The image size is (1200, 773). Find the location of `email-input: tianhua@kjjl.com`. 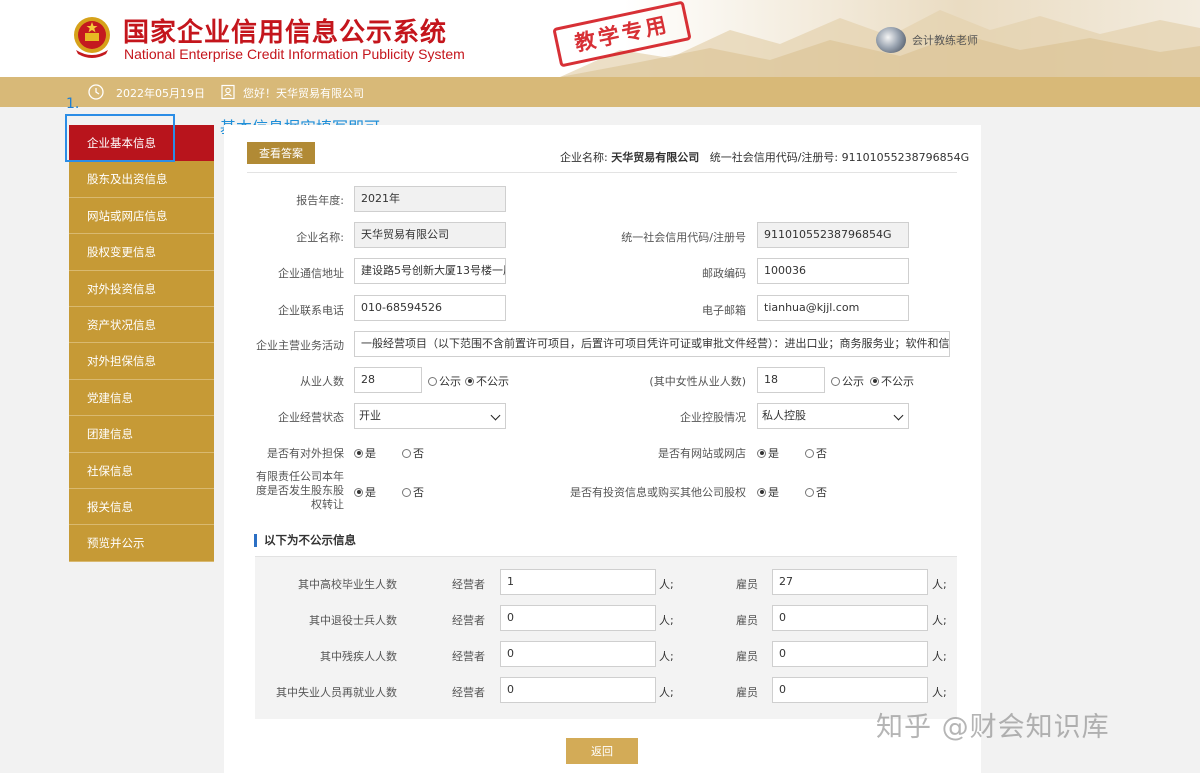

email-input: tianhua@kjjl.com is located at coordinates (833, 308).